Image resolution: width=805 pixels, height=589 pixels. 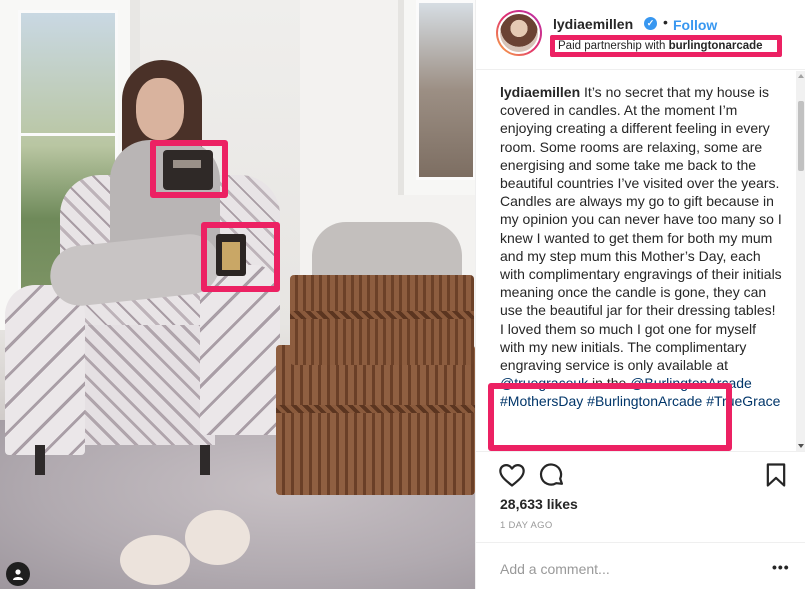 What do you see at coordinates (526, 525) in the screenshot?
I see `post-timestamp: 1 DAY AGO` at bounding box center [526, 525].